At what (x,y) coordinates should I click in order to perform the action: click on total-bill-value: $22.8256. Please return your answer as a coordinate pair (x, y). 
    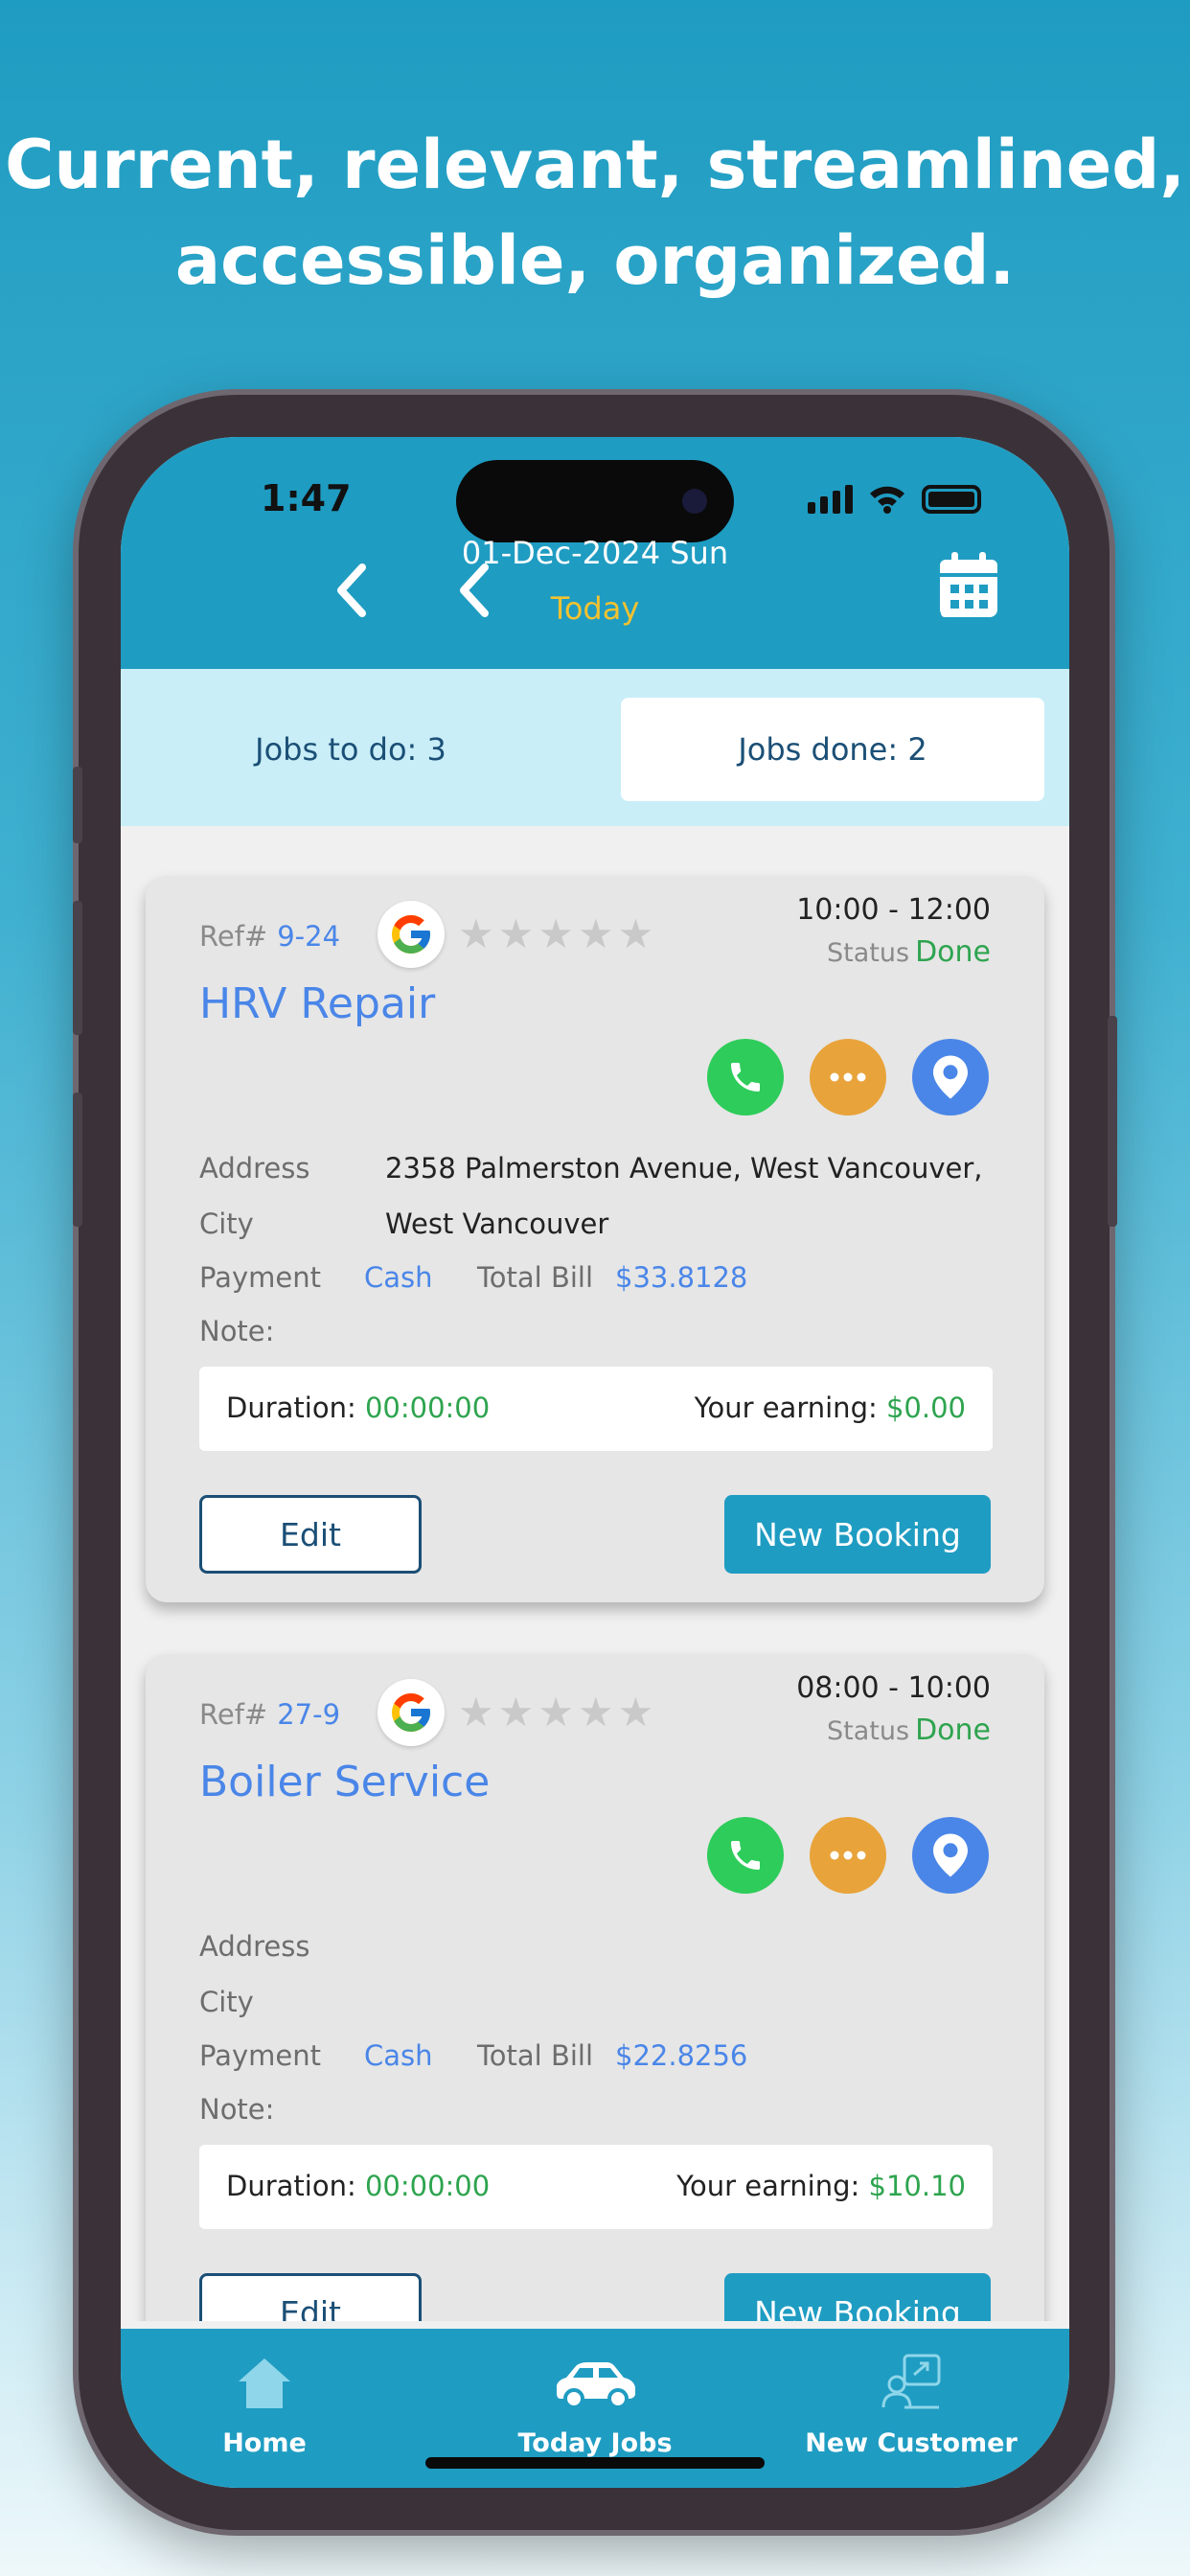
    Looking at the image, I should click on (682, 2055).